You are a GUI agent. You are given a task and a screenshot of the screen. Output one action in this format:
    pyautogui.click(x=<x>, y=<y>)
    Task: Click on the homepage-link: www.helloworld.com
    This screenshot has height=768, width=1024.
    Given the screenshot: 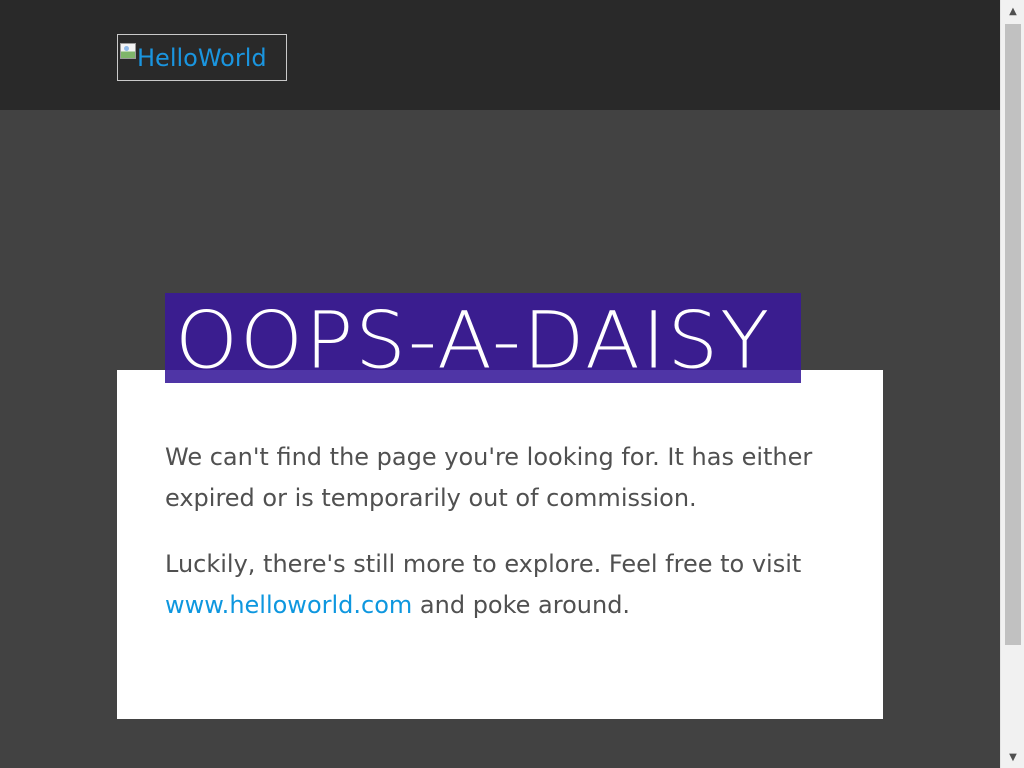 What is the action you would take?
    pyautogui.click(x=288, y=605)
    